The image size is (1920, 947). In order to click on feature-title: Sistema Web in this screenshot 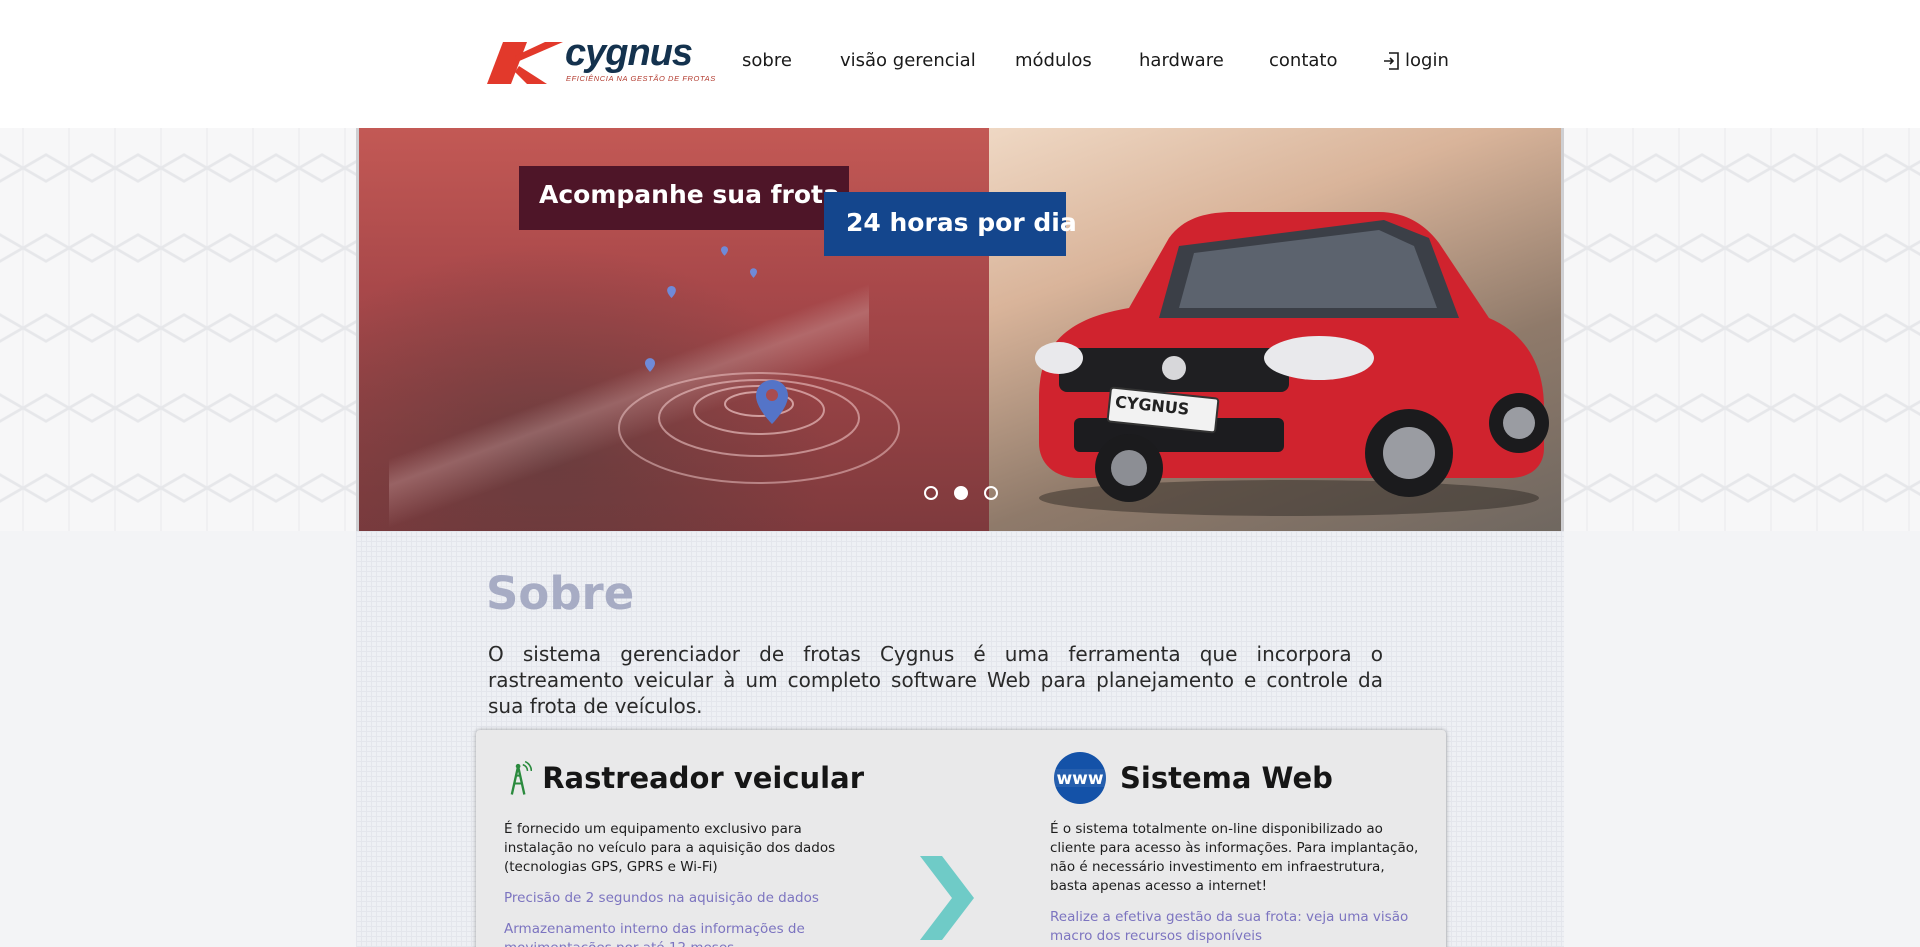, I will do `click(1226, 778)`.